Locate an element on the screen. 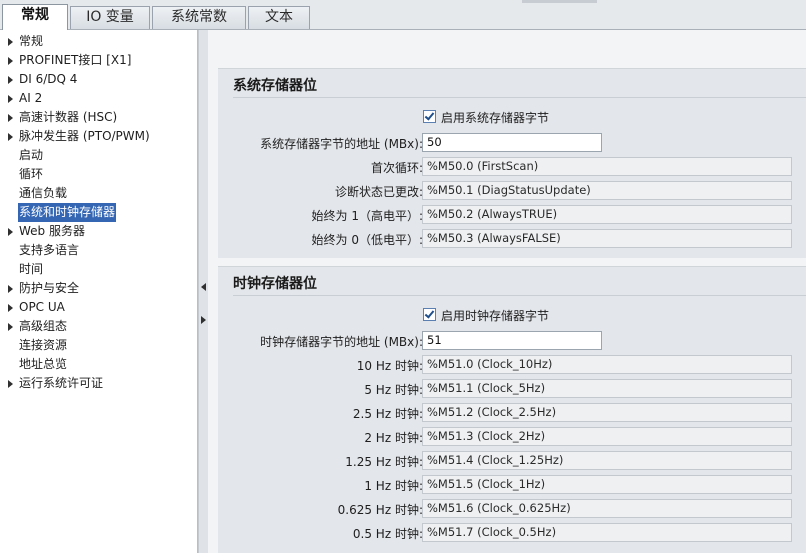 This screenshot has width=806, height=553. clock-bit-value: %M51.2 (Clock_2.5Hz) is located at coordinates (607, 412).